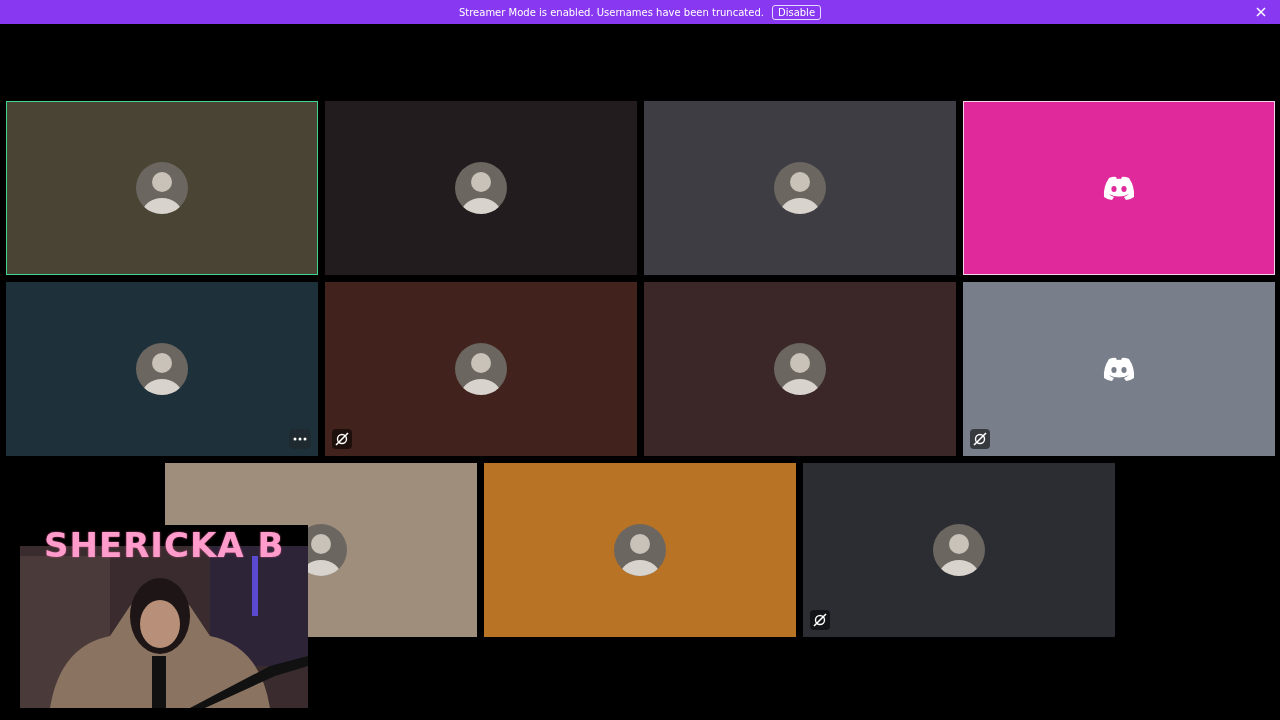  Describe the element at coordinates (1261, 12) in the screenshot. I see `close-icon` at that location.